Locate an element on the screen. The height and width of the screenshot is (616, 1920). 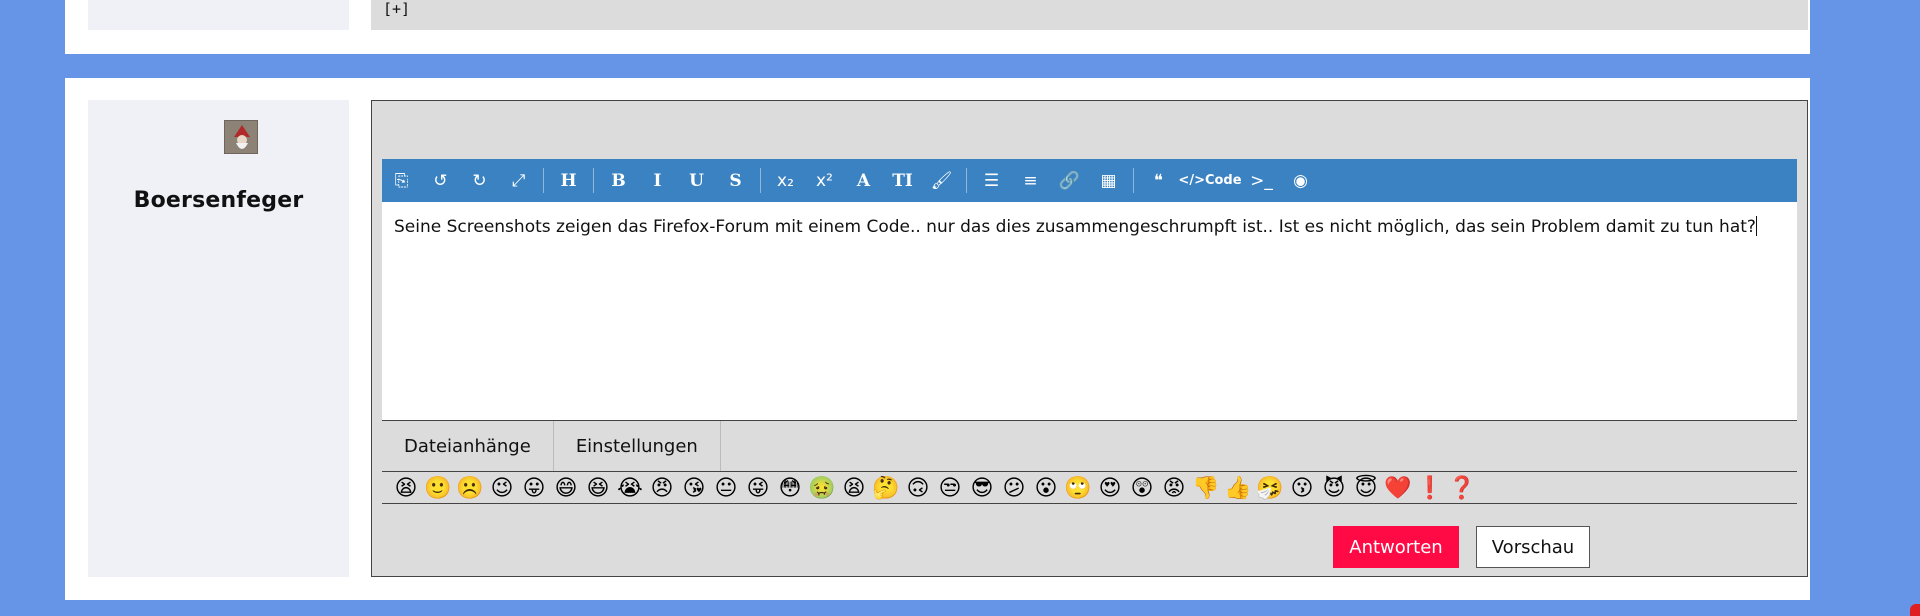
emoji-21-icon: 🙄 is located at coordinates (1078, 488).